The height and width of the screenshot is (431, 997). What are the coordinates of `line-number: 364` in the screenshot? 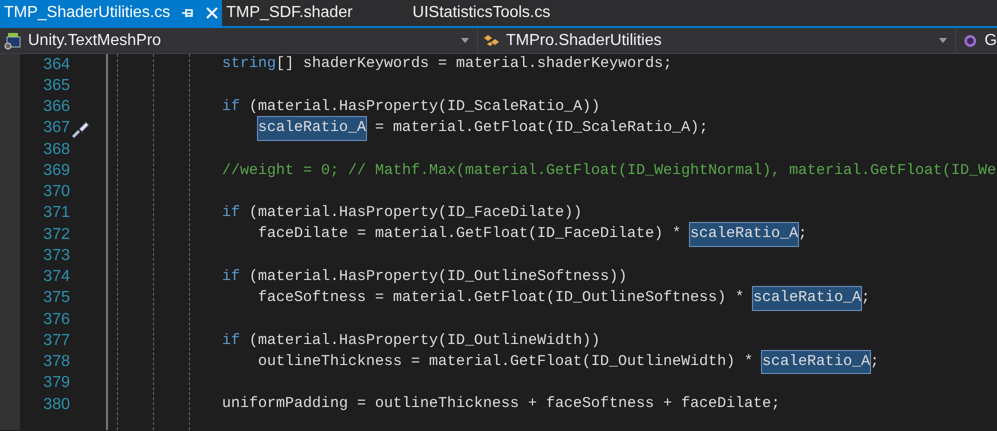 It's located at (56, 64).